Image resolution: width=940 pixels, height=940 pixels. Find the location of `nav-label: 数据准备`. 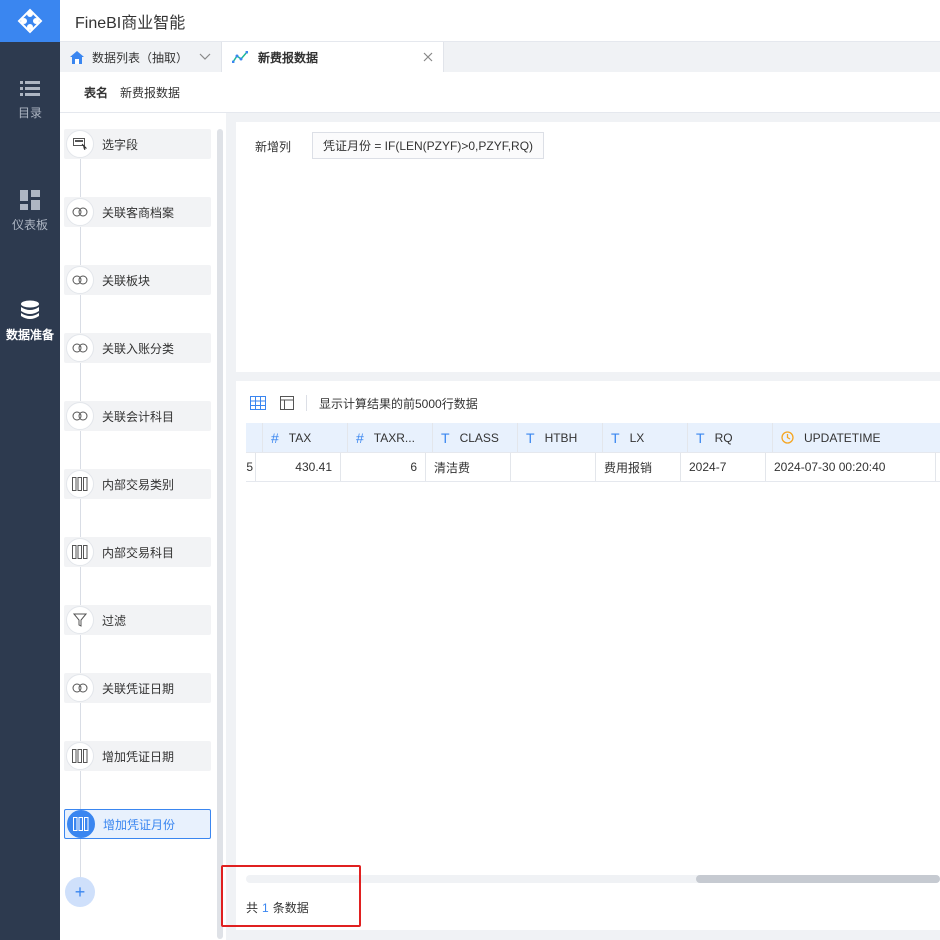

nav-label: 数据准备 is located at coordinates (29, 335).